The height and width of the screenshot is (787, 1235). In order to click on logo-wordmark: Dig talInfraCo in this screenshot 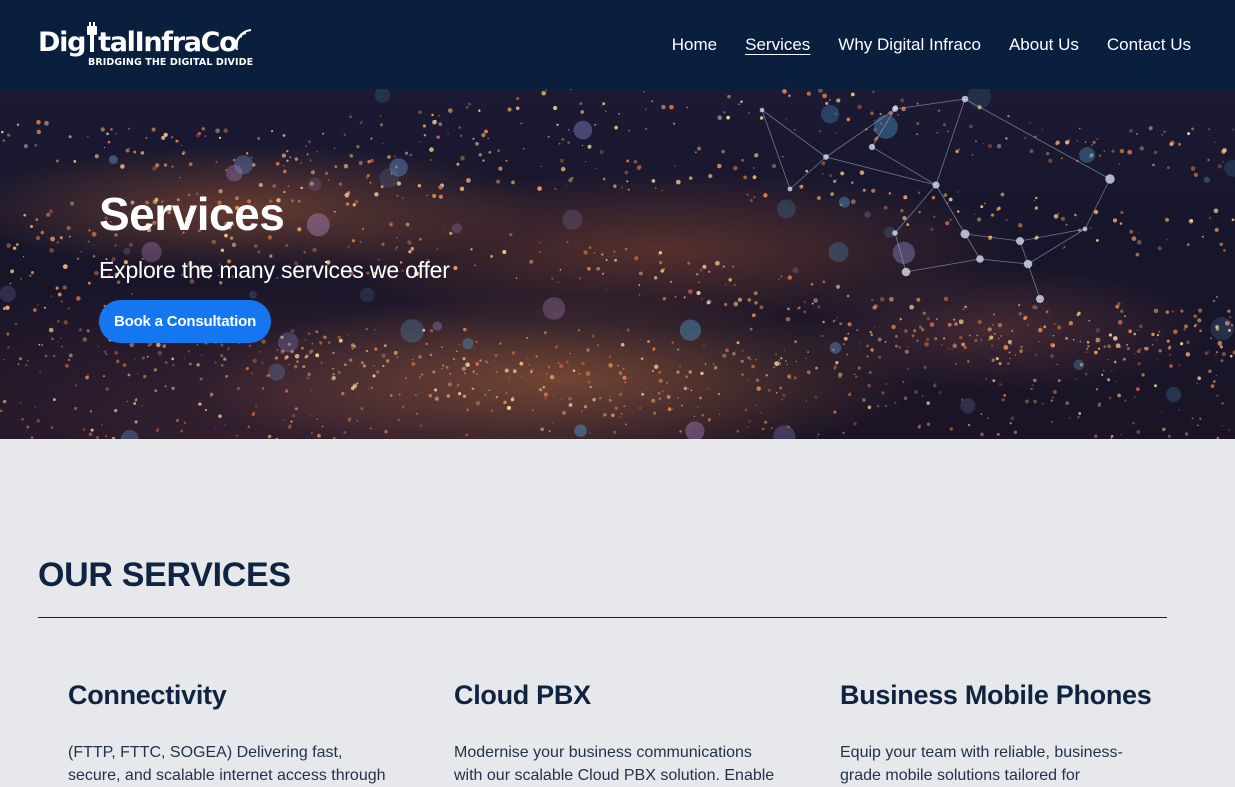, I will do `click(146, 39)`.